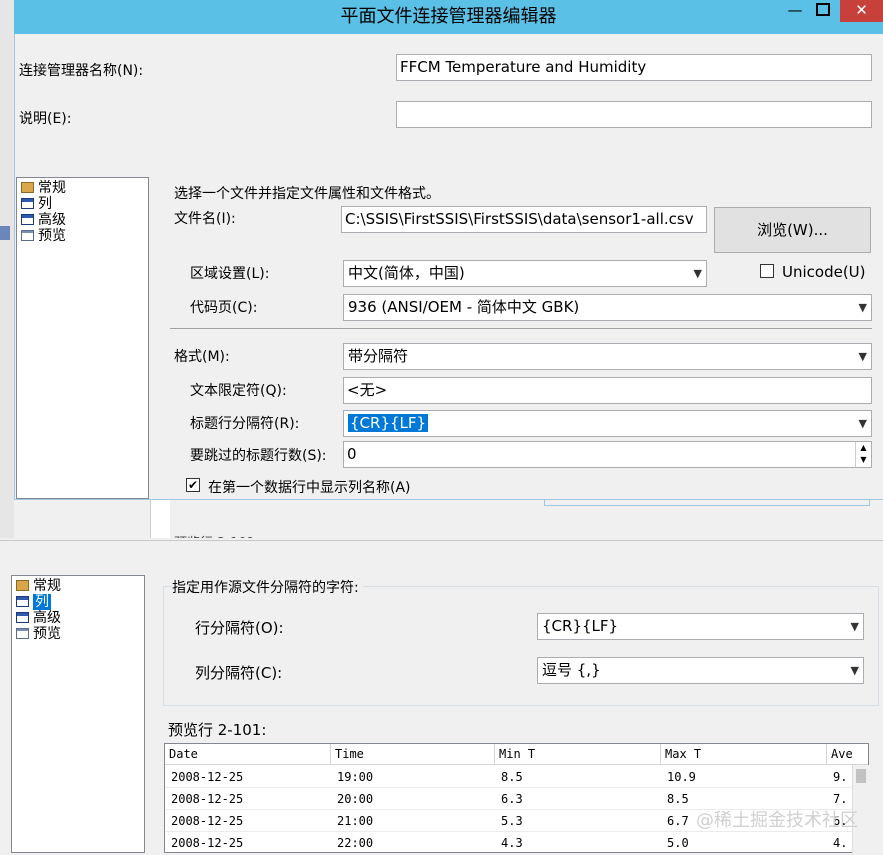 This screenshot has width=883, height=855. What do you see at coordinates (239, 673) in the screenshot?
I see `column-delimiter-label: 列分隔符(C):` at bounding box center [239, 673].